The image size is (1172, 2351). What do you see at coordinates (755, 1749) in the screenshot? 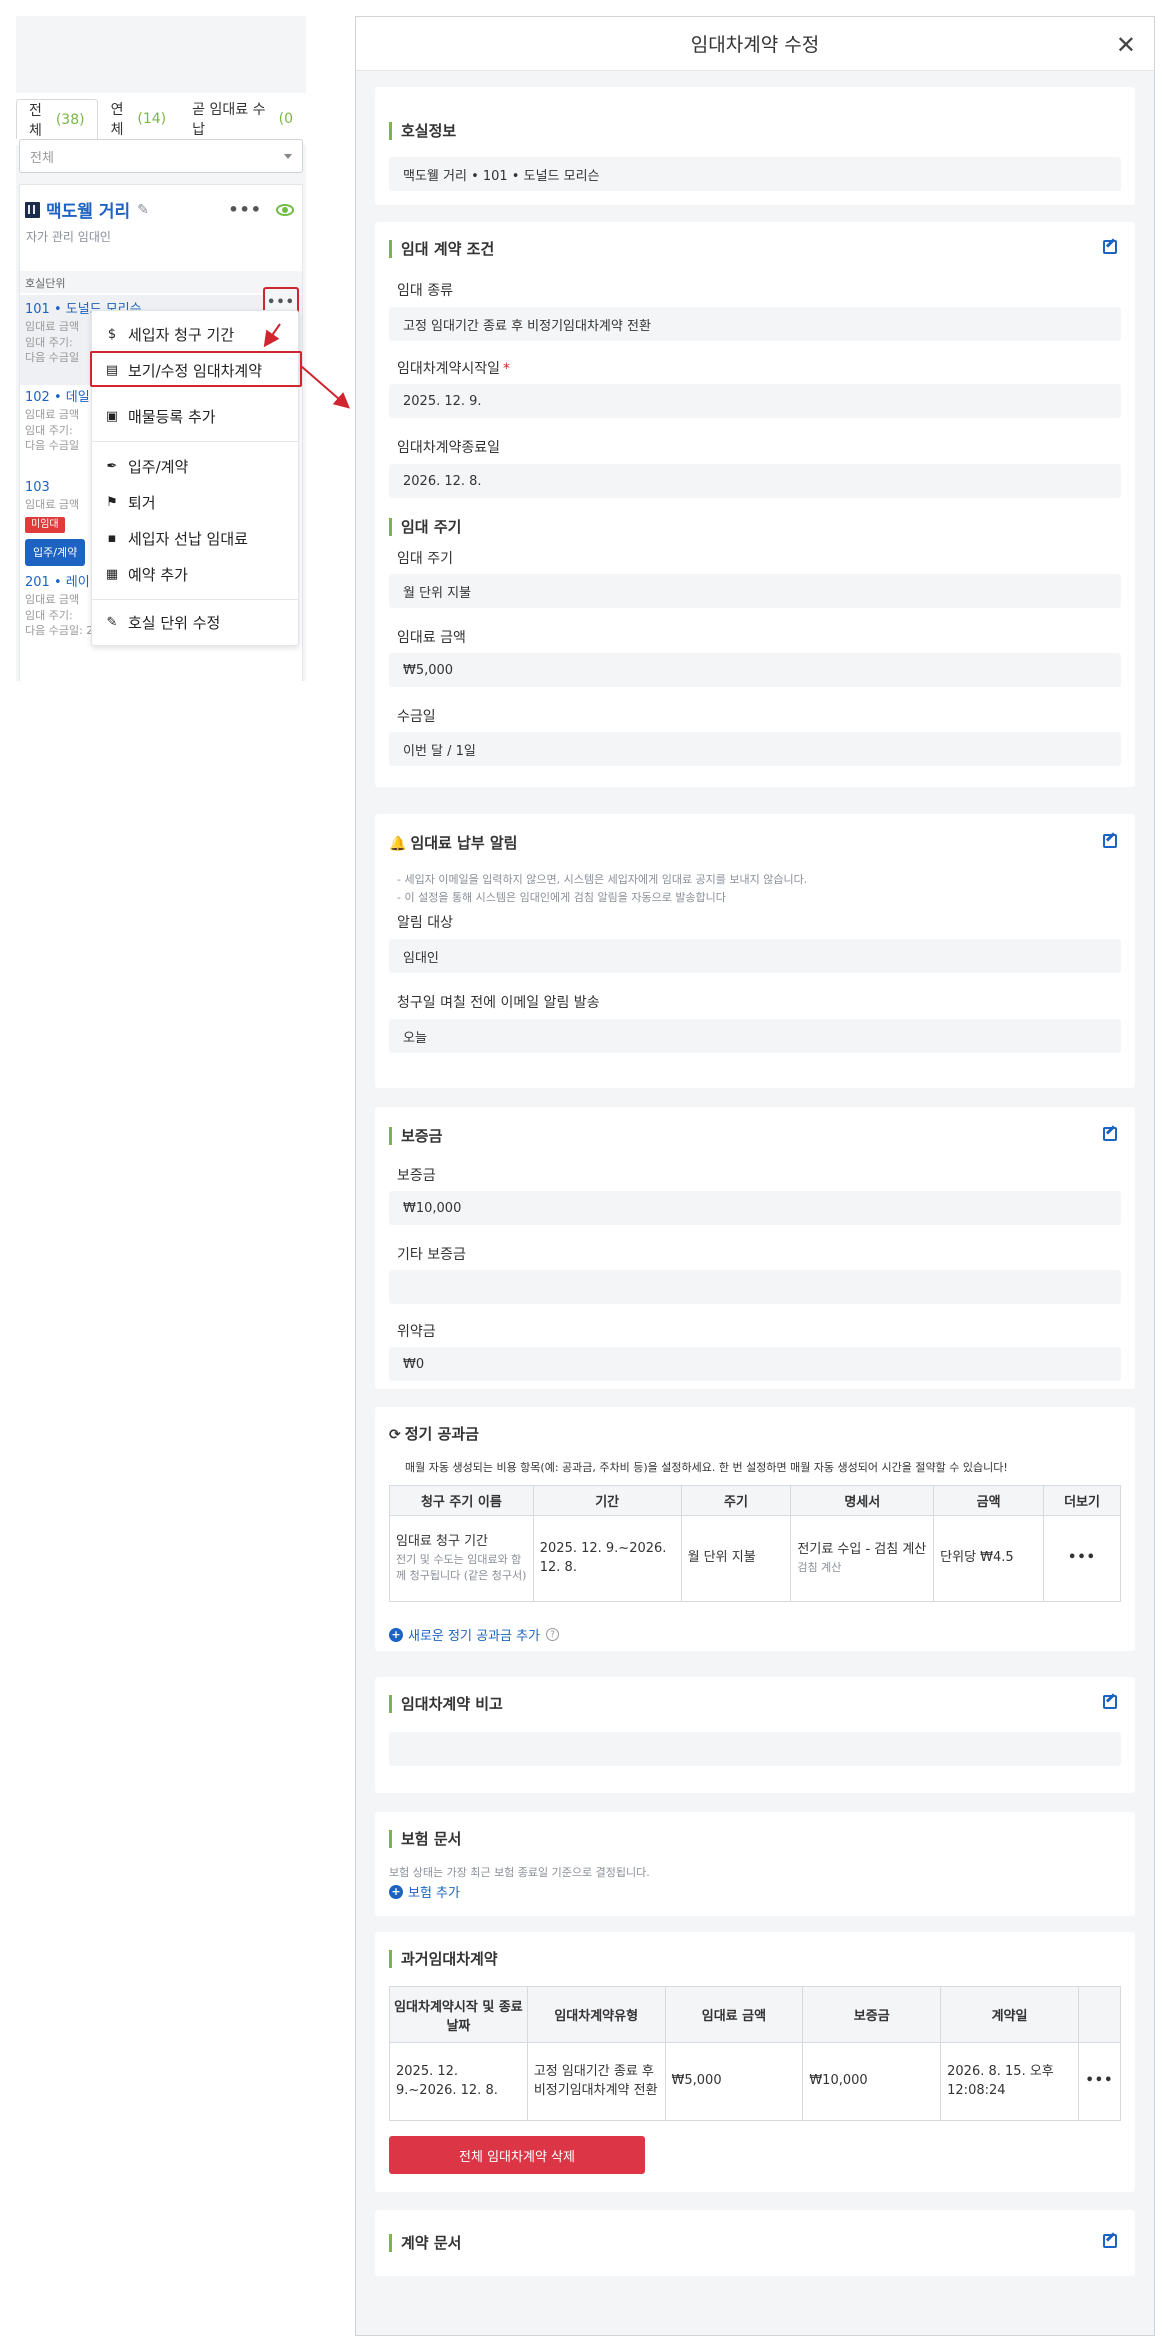
I see `remarks-value` at bounding box center [755, 1749].